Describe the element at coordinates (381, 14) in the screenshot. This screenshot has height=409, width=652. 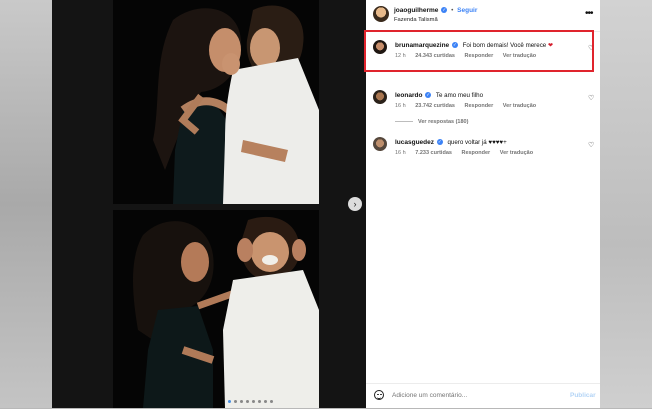
I see `author-avatar` at that location.